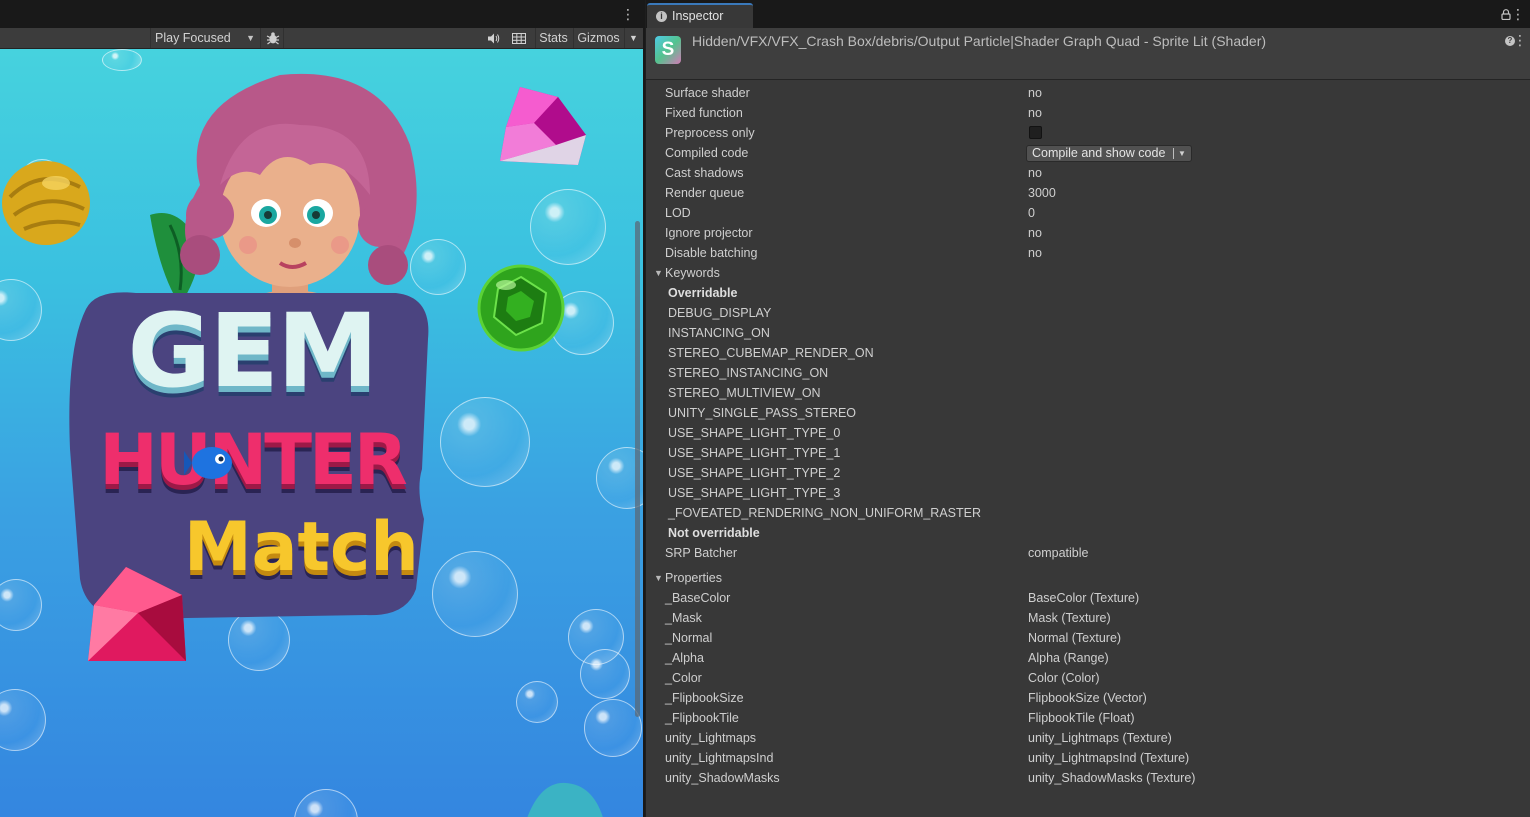  Describe the element at coordinates (722, 778) in the screenshot. I see `property-name: unity_ShadowMasks` at that location.